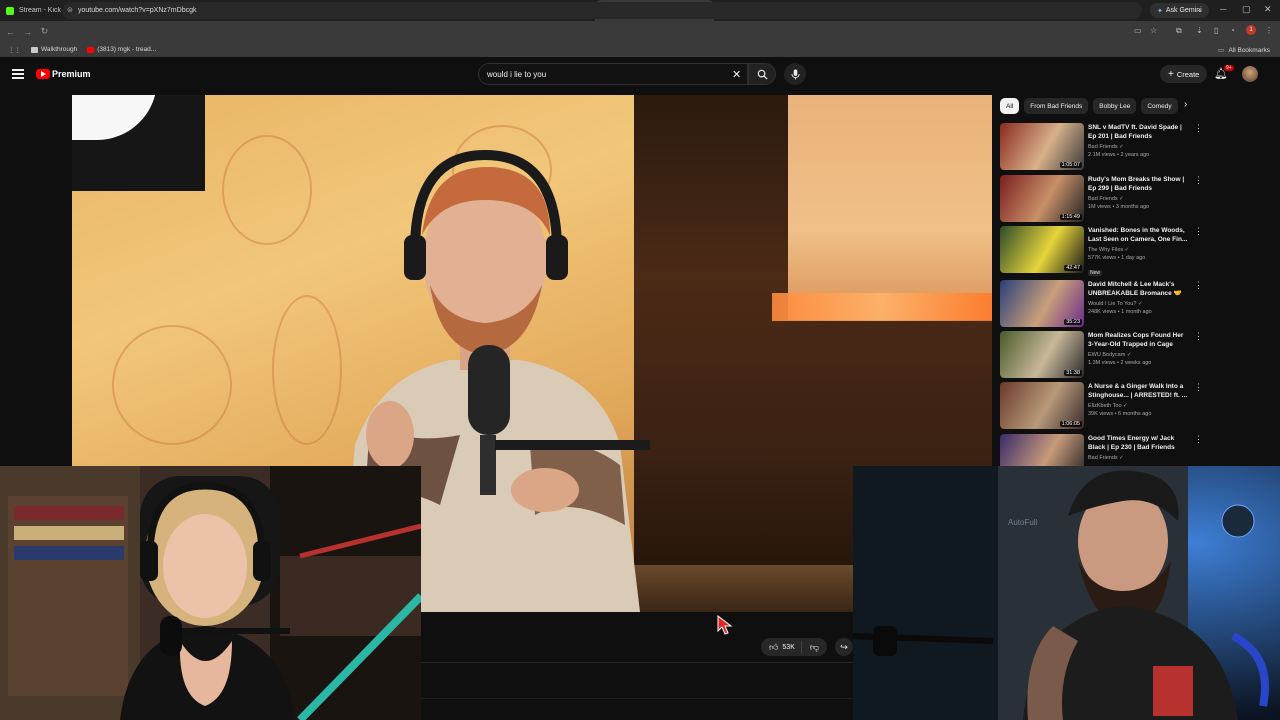 Image resolution: width=1280 pixels, height=720 pixels. What do you see at coordinates (602, 10) in the screenshot?
I see `address-bar: ⊜ youtube.com/watch?v=pXNz7mDbcgk` at bounding box center [602, 10].